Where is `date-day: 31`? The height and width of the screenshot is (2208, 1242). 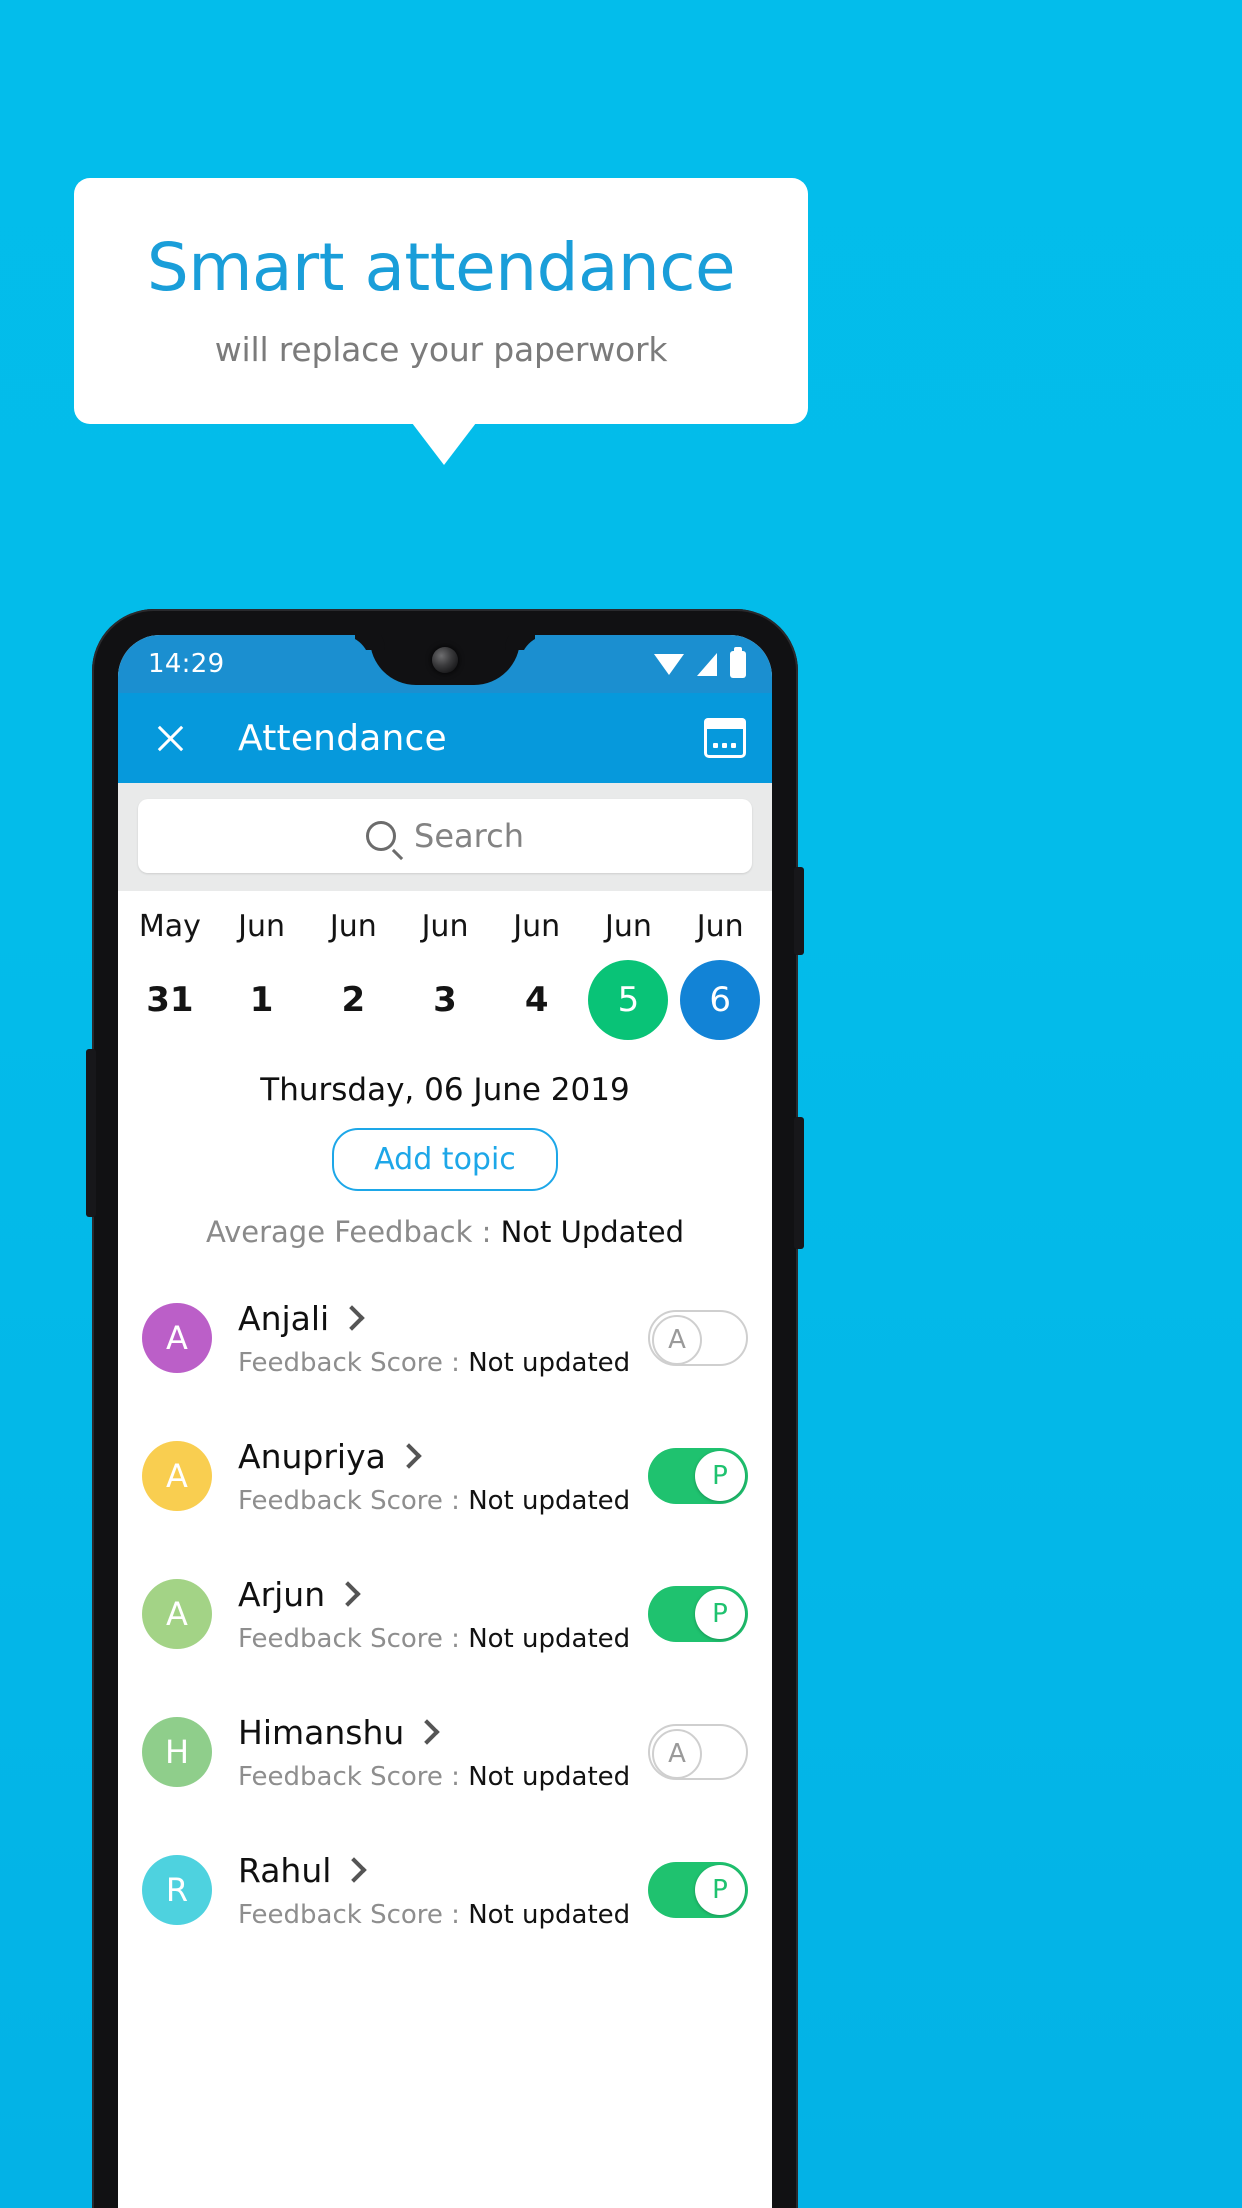
date-day: 31 is located at coordinates (170, 1000).